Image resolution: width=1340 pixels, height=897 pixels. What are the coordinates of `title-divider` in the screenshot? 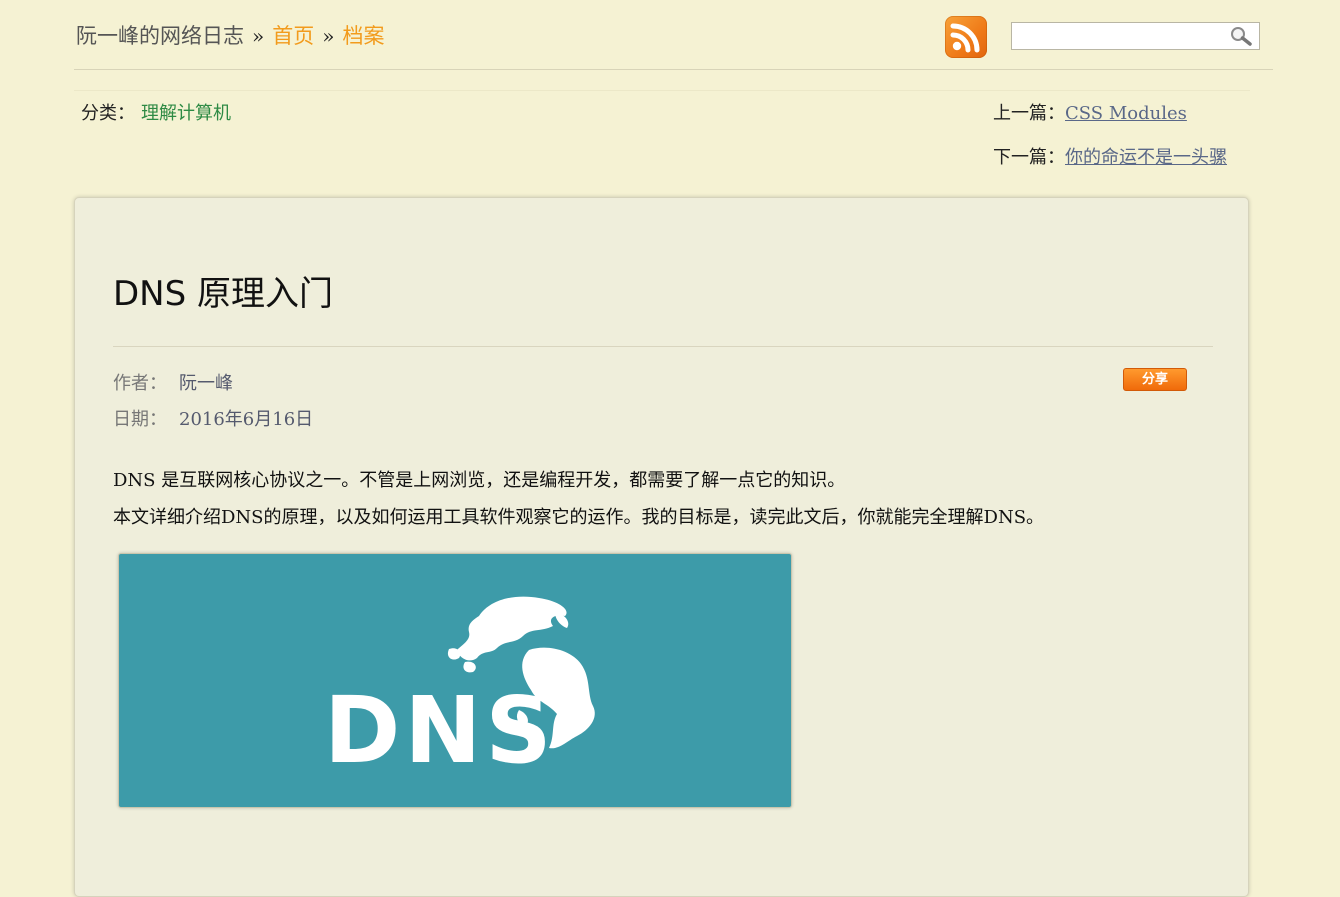 It's located at (663, 346).